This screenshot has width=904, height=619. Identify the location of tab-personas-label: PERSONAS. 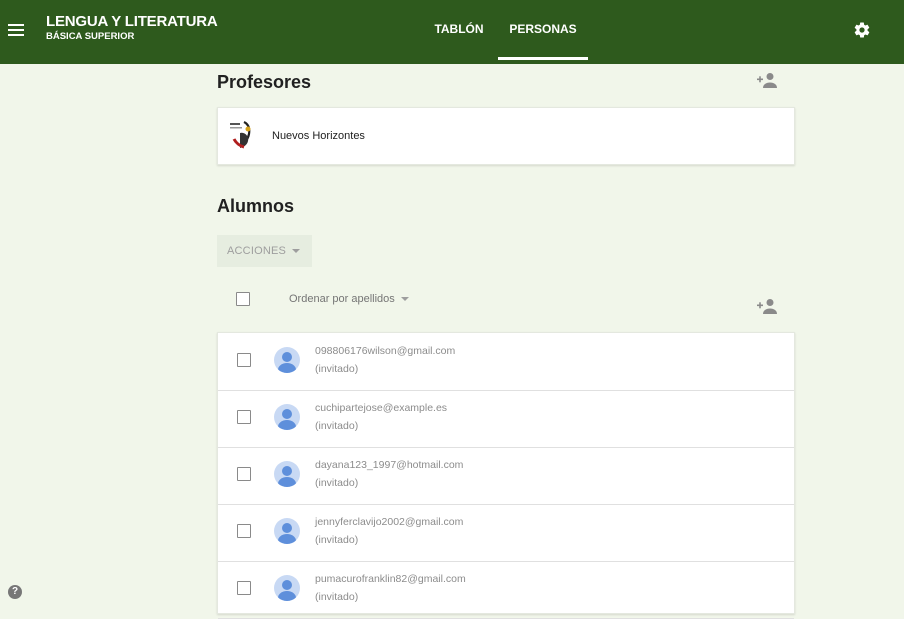
(543, 29).